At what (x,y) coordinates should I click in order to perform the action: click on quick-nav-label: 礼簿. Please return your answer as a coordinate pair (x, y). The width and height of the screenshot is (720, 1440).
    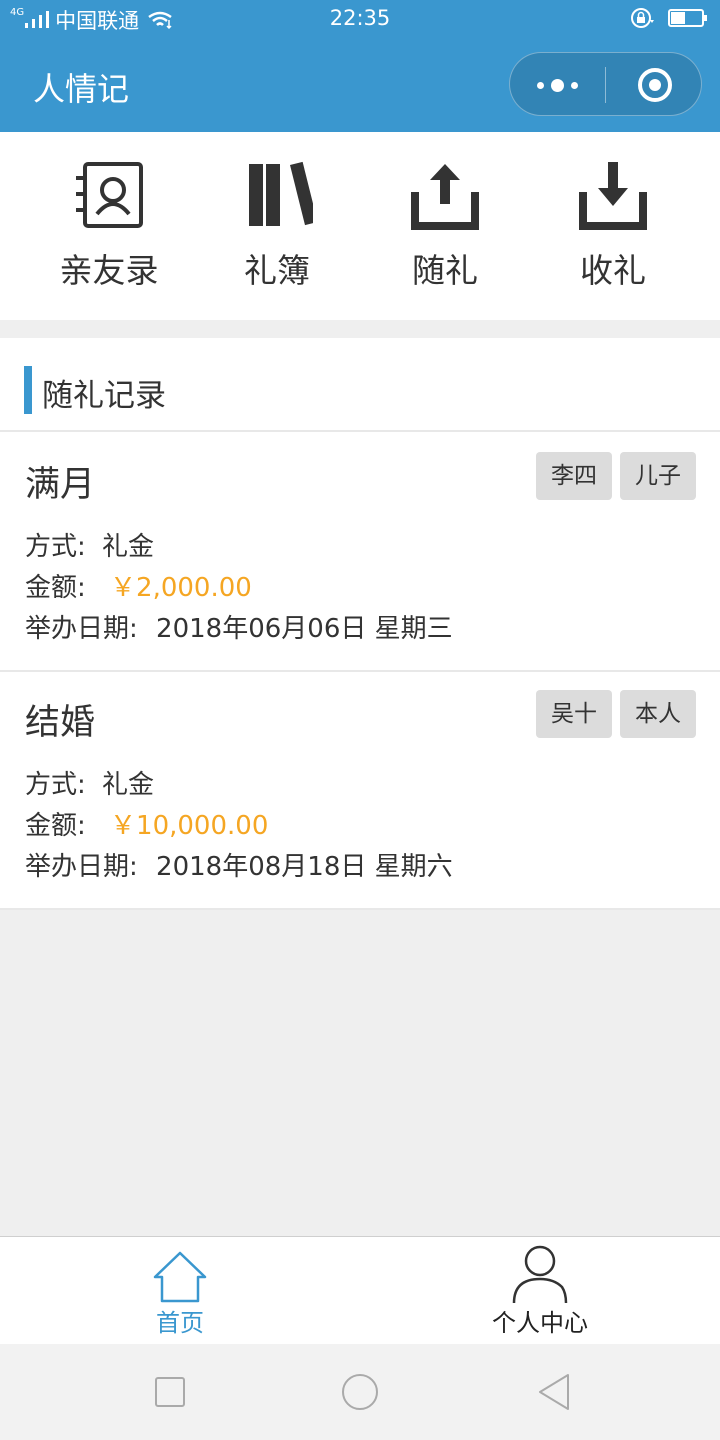
    Looking at the image, I should click on (277, 270).